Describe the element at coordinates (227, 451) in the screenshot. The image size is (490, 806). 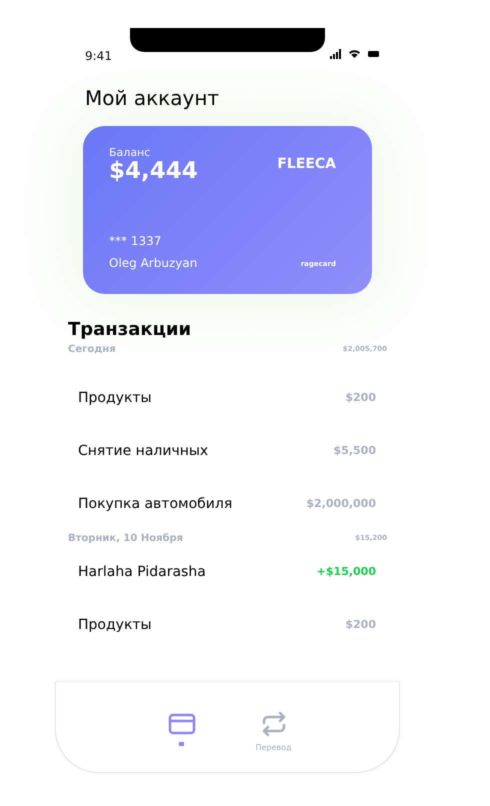
I see `transaction-row: Снятие наличных $5,500` at that location.